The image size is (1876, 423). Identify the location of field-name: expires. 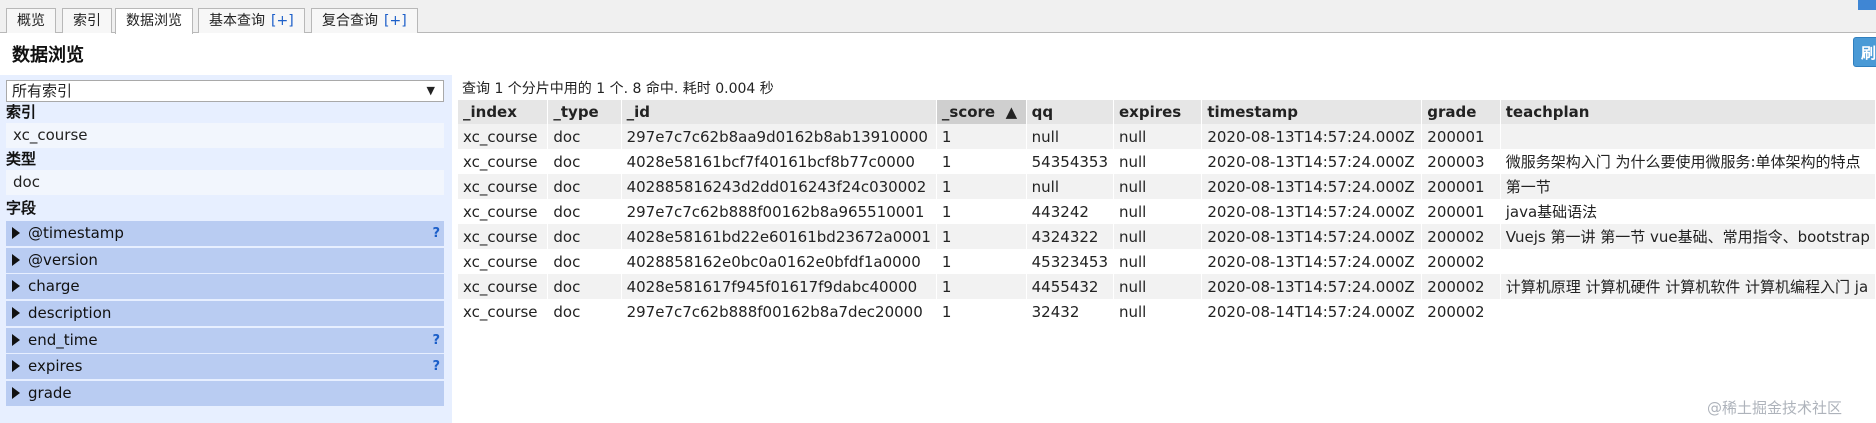
(55, 366).